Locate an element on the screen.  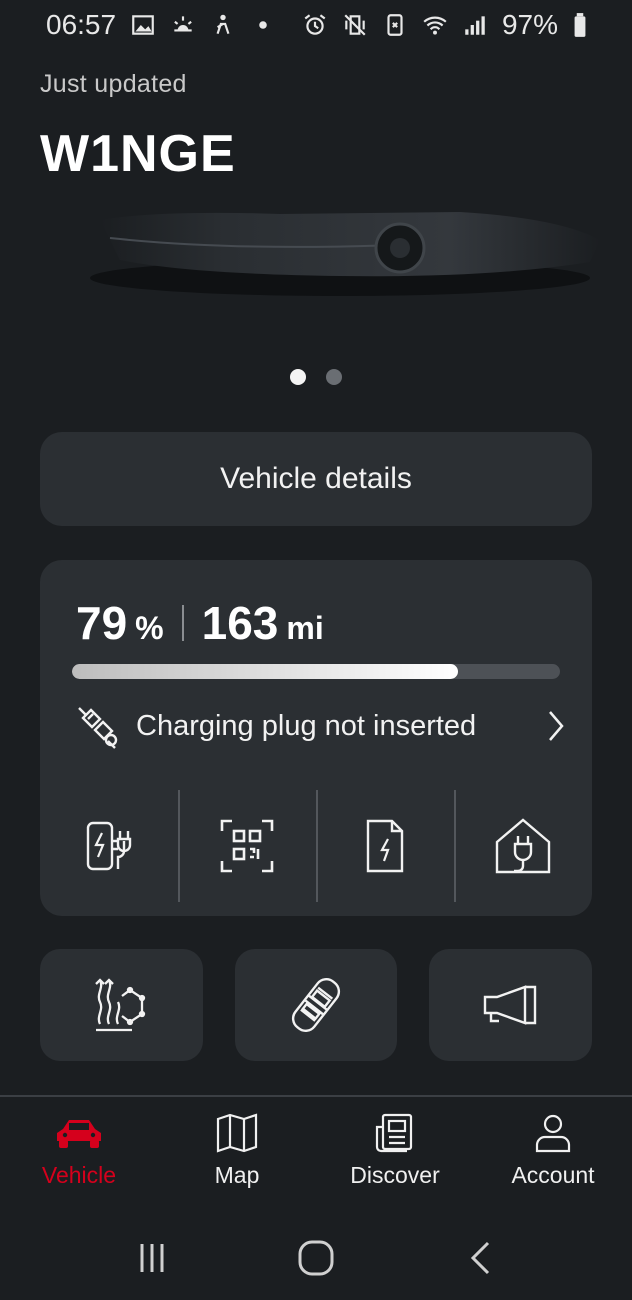
last-updated-text: Just updated is located at coordinates (113, 84).